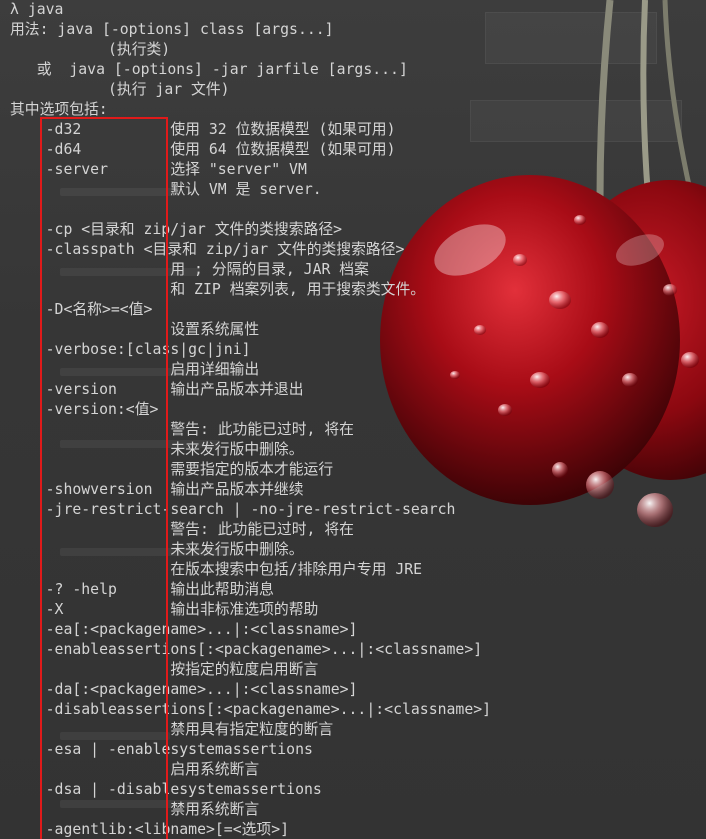  Describe the element at coordinates (120, 89) in the screenshot. I see `terminal-line: (执行 jar 文件)` at that location.